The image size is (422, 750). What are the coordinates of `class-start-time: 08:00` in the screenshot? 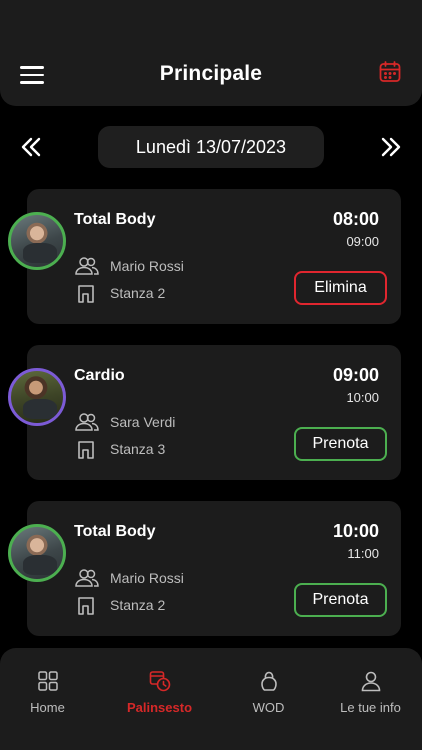 It's located at (355, 219).